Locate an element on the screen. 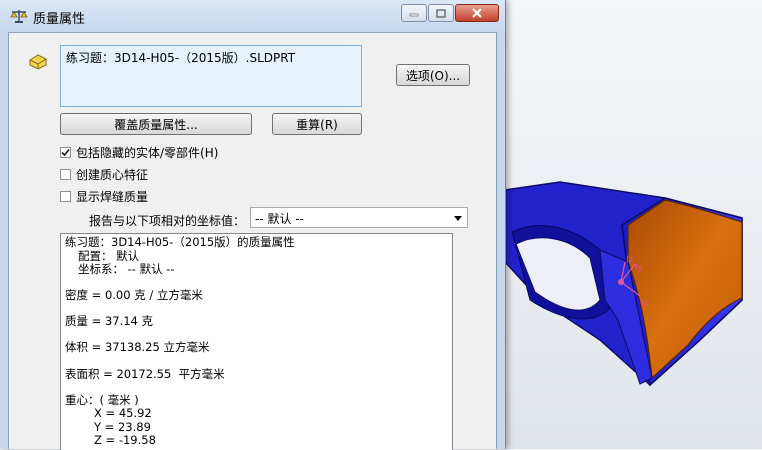 The image size is (762, 450). results-coordinate-system: 坐标系： -- 默认 -- is located at coordinates (126, 269).